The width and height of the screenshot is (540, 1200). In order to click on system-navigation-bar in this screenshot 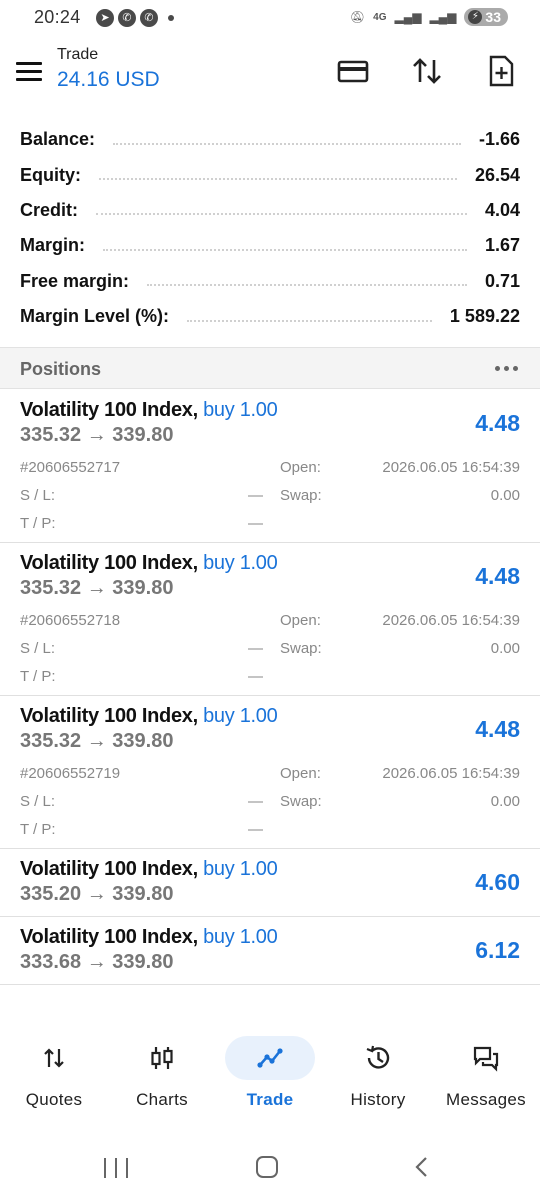, I will do `click(270, 1170)`.